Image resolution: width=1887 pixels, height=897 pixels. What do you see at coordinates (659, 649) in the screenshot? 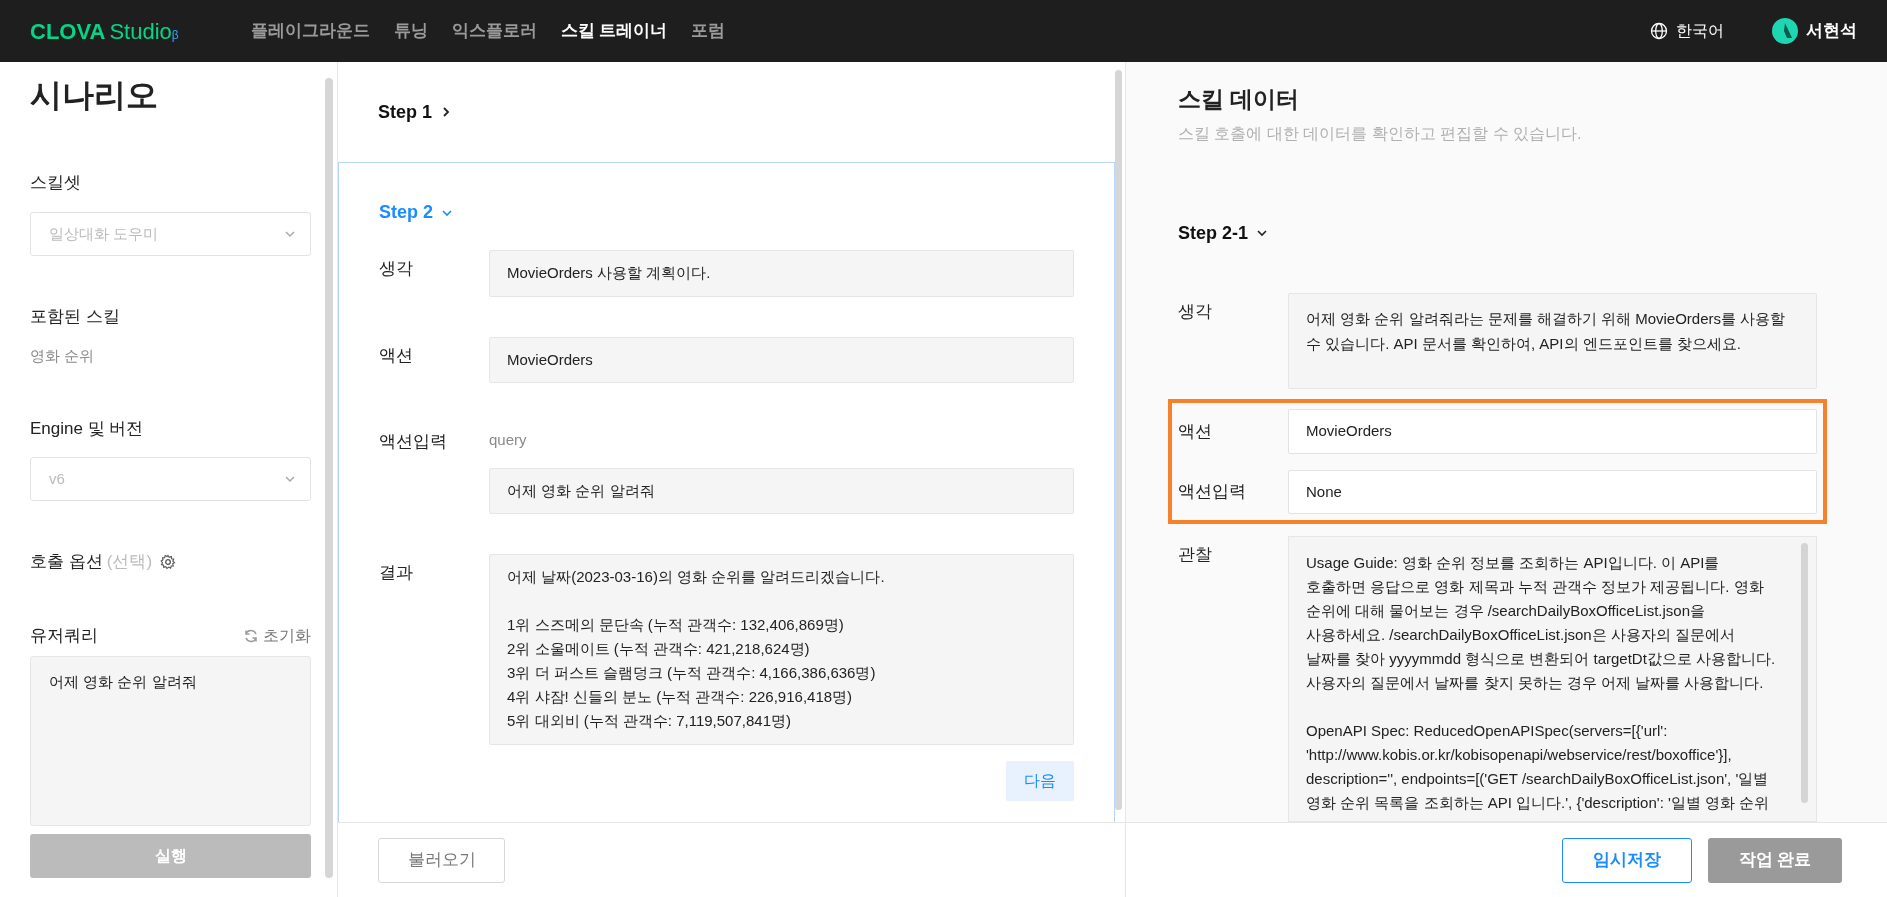
I see `result-line: 2위 소울메이트 (누적 관객수: 421,218,624명)` at bounding box center [659, 649].